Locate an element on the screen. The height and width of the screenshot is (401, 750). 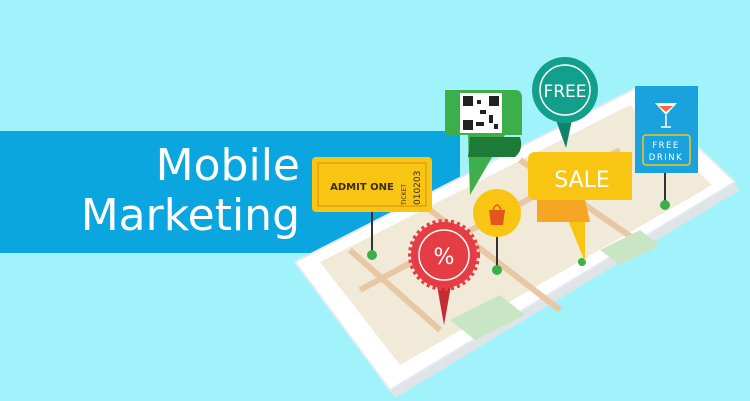
drink-line1: FREE is located at coordinates (666, 146).